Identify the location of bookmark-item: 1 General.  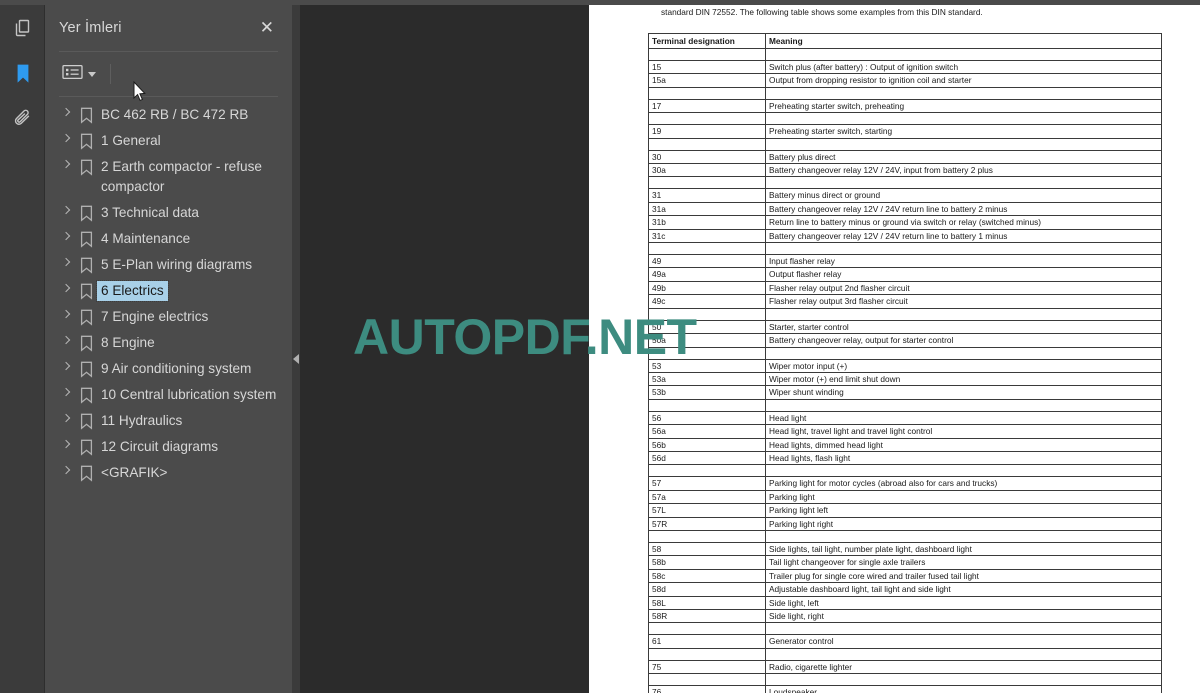
(168, 141).